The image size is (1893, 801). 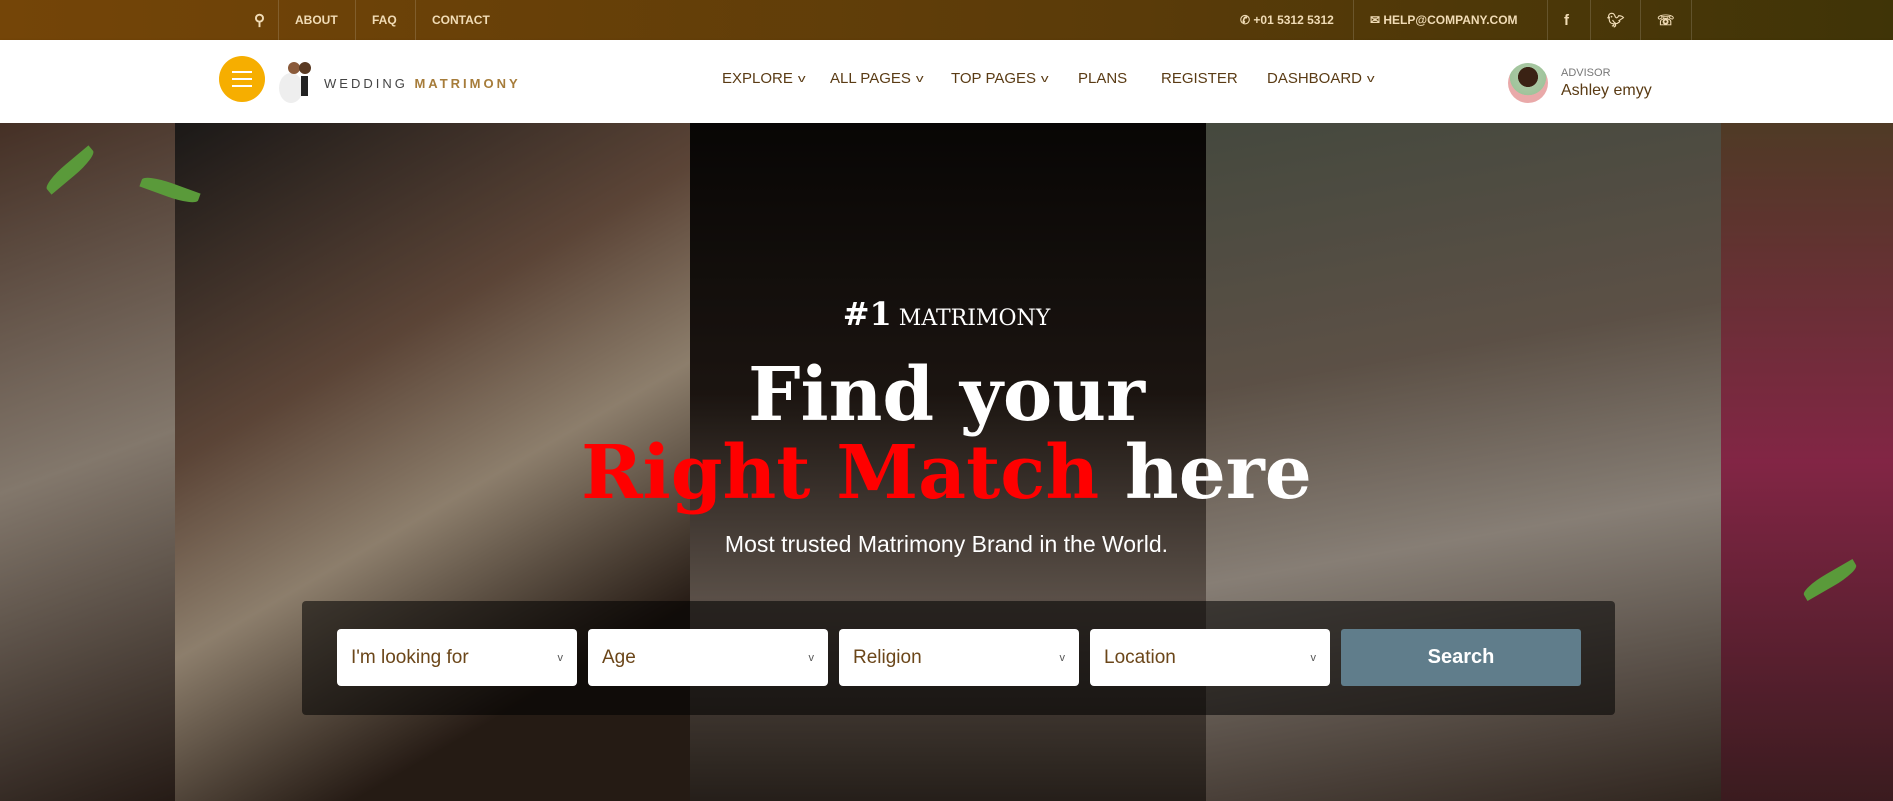 I want to click on hero-title-line1: Find your, so click(x=946, y=395).